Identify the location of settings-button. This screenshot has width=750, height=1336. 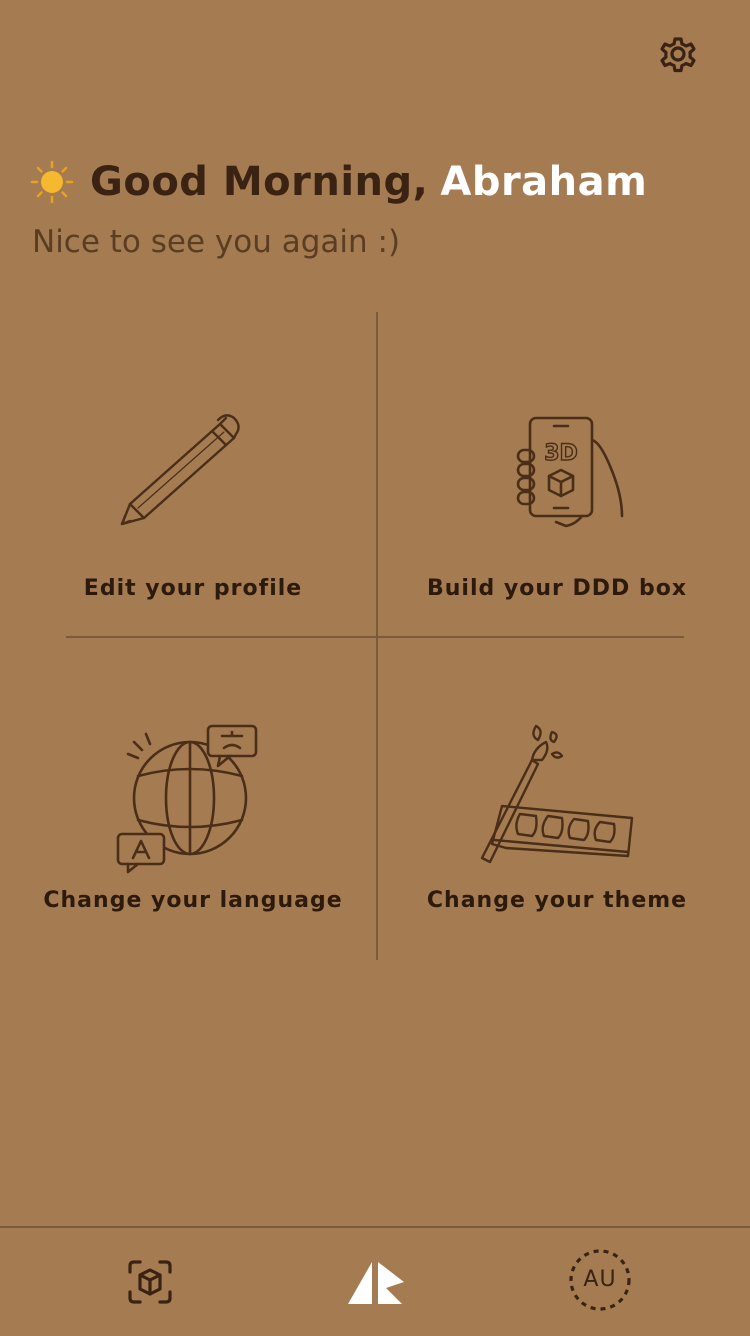
(678, 54).